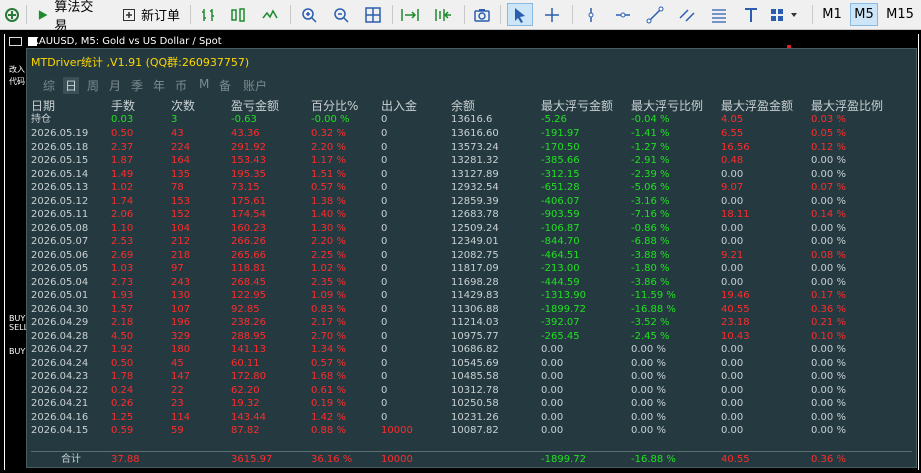 Image resolution: width=921 pixels, height=473 pixels. What do you see at coordinates (443, 14) in the screenshot?
I see `chart-shift-icon` at bounding box center [443, 14].